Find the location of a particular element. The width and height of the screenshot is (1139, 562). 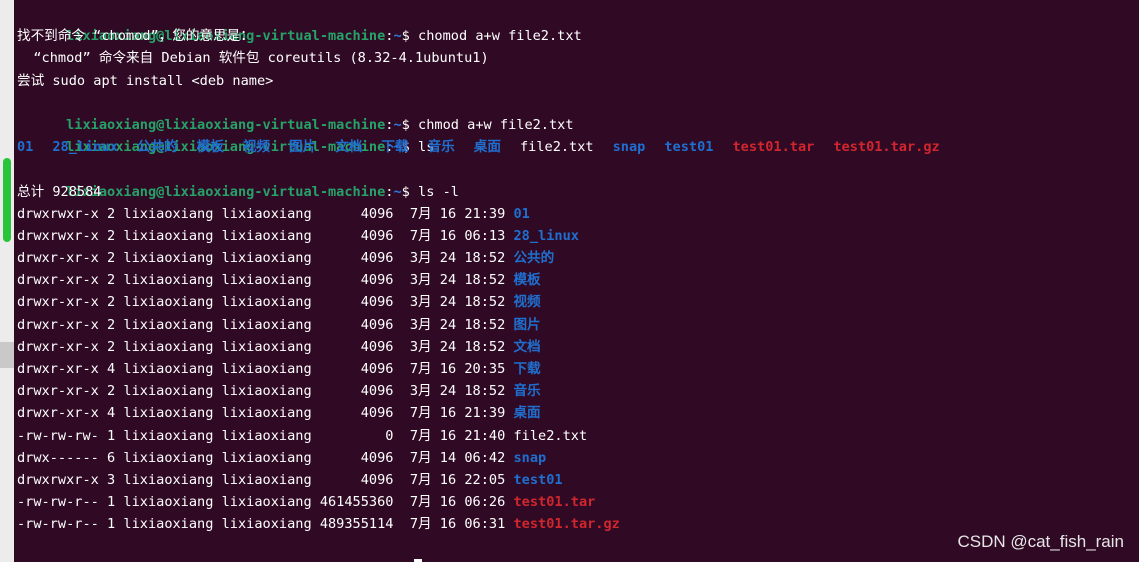

ls-entry: test01 is located at coordinates (689, 147).